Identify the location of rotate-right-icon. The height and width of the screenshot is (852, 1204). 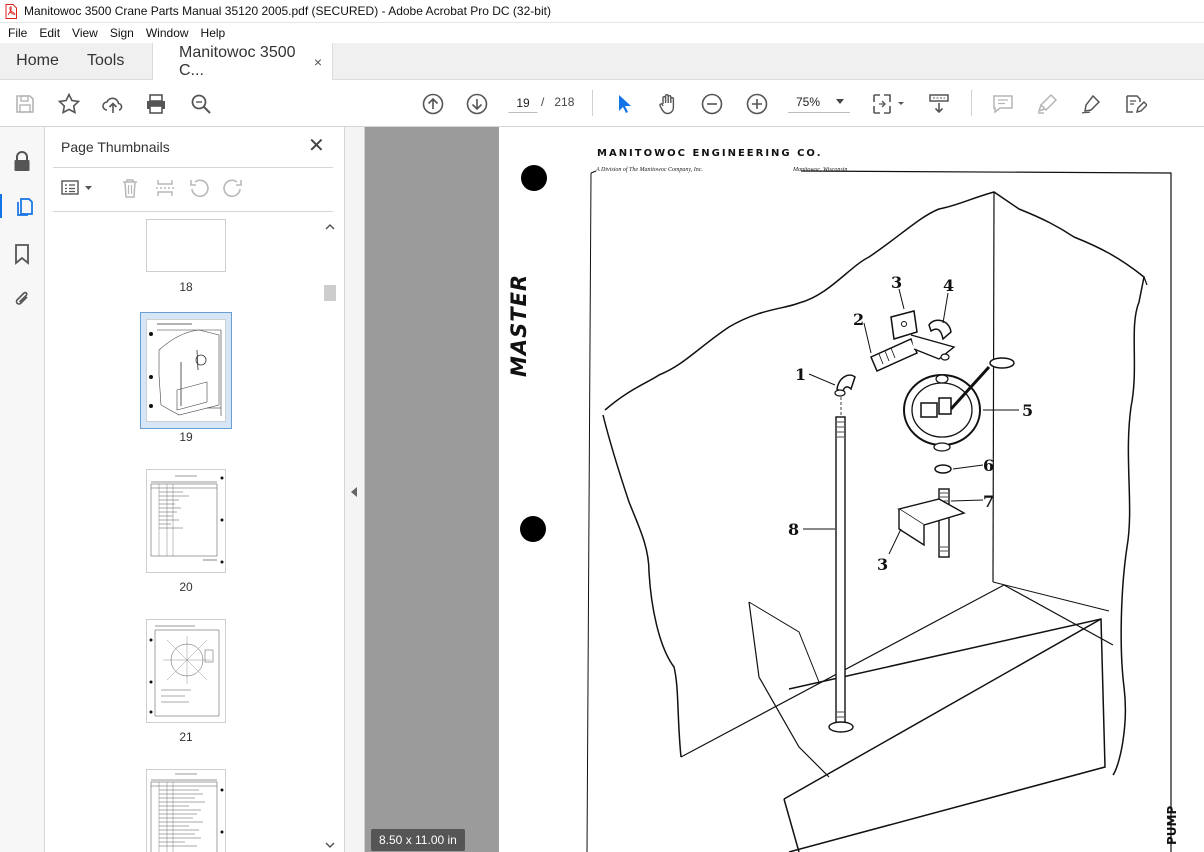
(233, 188).